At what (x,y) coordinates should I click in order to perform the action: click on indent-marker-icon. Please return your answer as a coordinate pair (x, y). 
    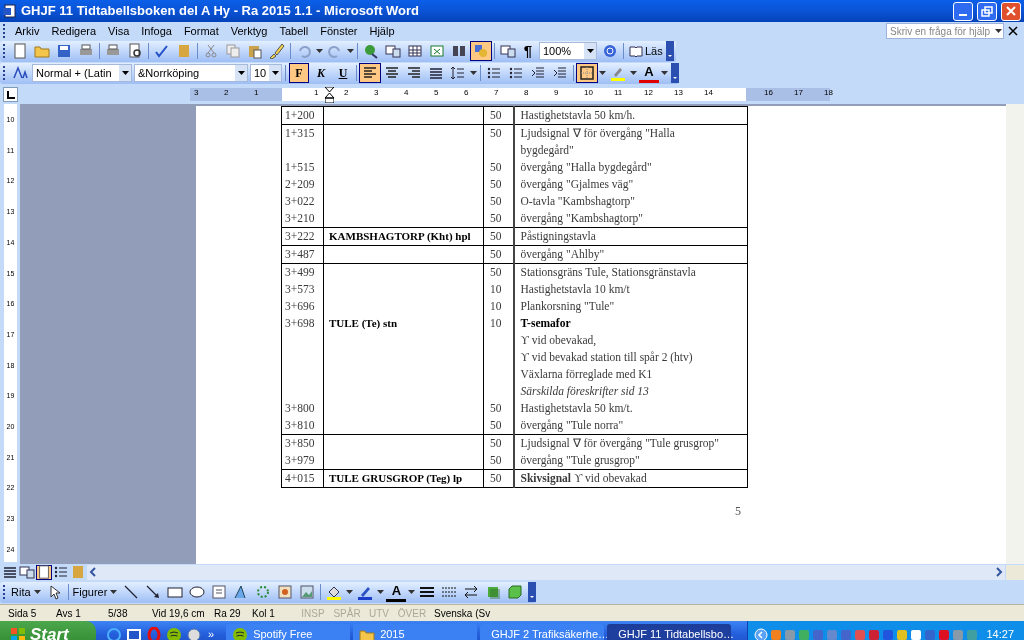
    Looking at the image, I should click on (329, 95).